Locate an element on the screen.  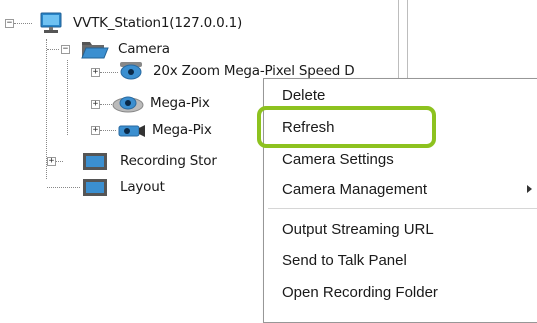
recording-storage-label: Recording Stor is located at coordinates (168, 161).